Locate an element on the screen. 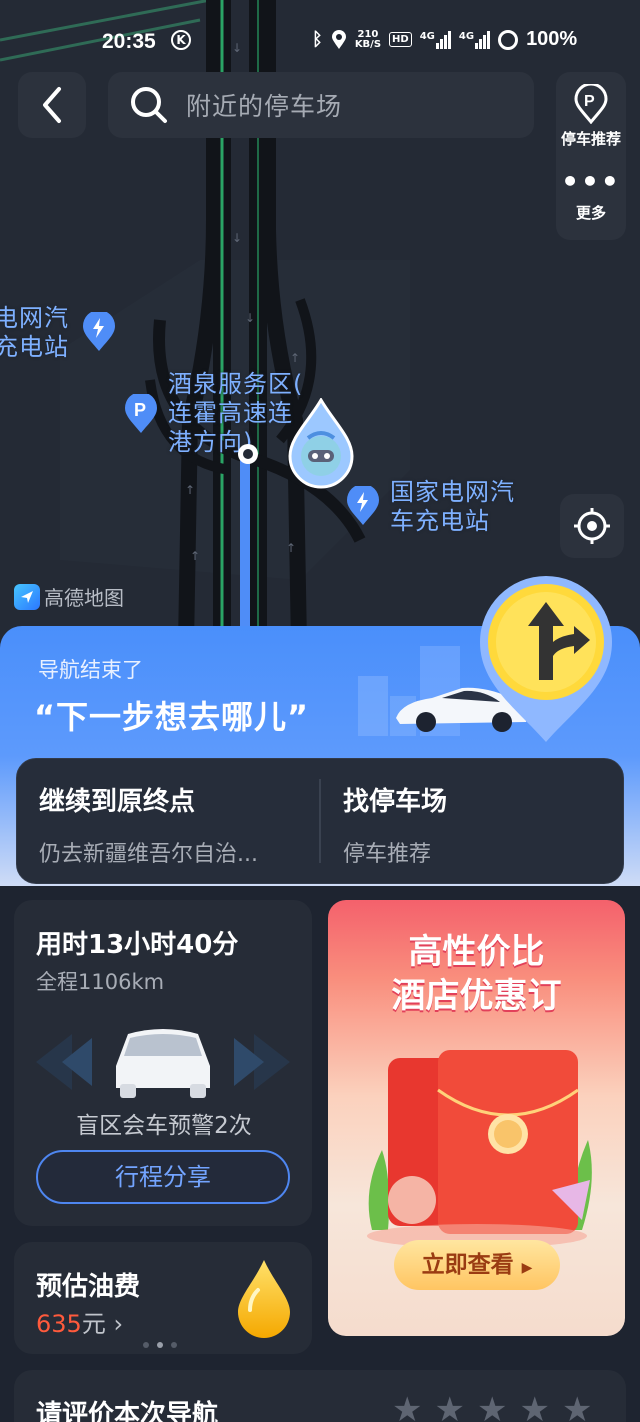  more-dots-icon: ••• is located at coordinates (591, 181).